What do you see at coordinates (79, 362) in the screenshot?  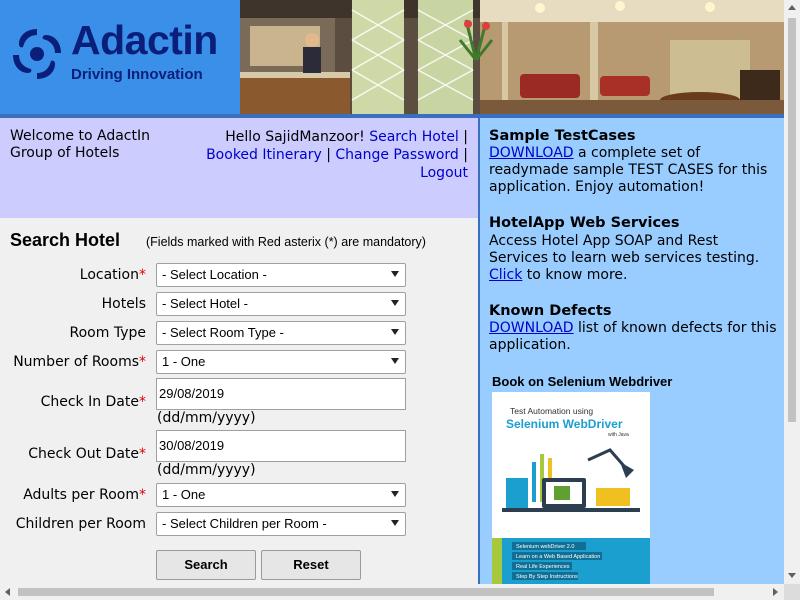 I see `number-of-rooms-label: Number of Rooms*` at bounding box center [79, 362].